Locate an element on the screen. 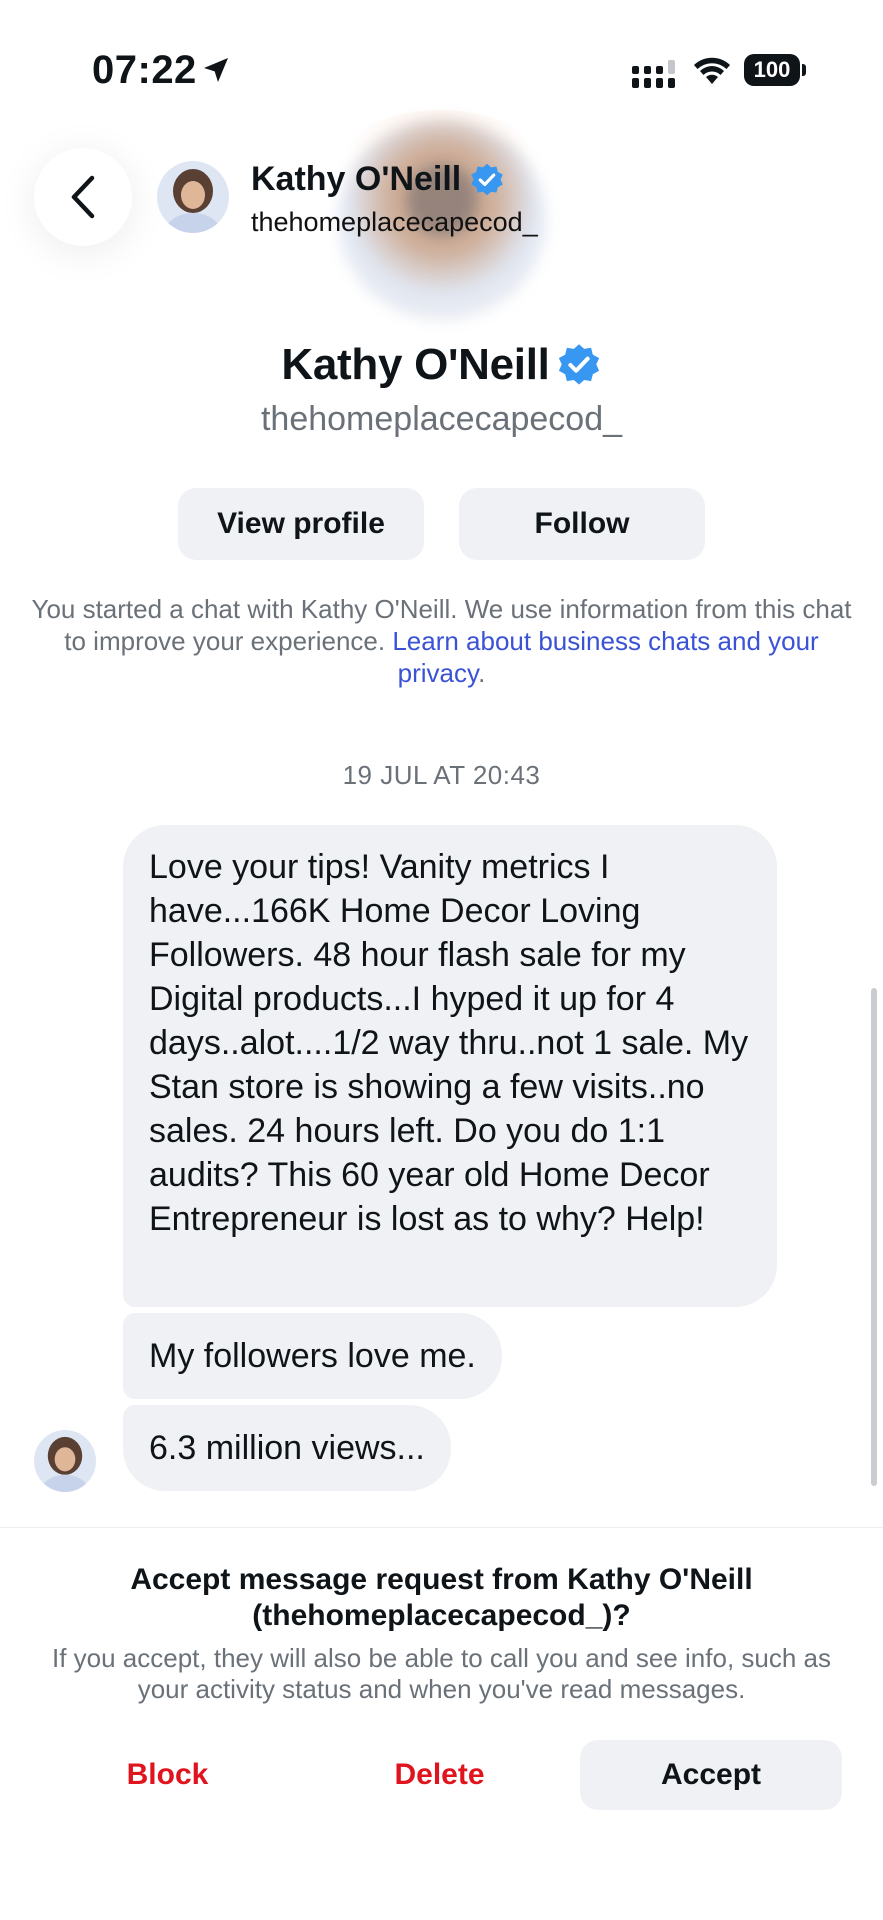  profile-name: Kathy O'Neill is located at coordinates (415, 364).